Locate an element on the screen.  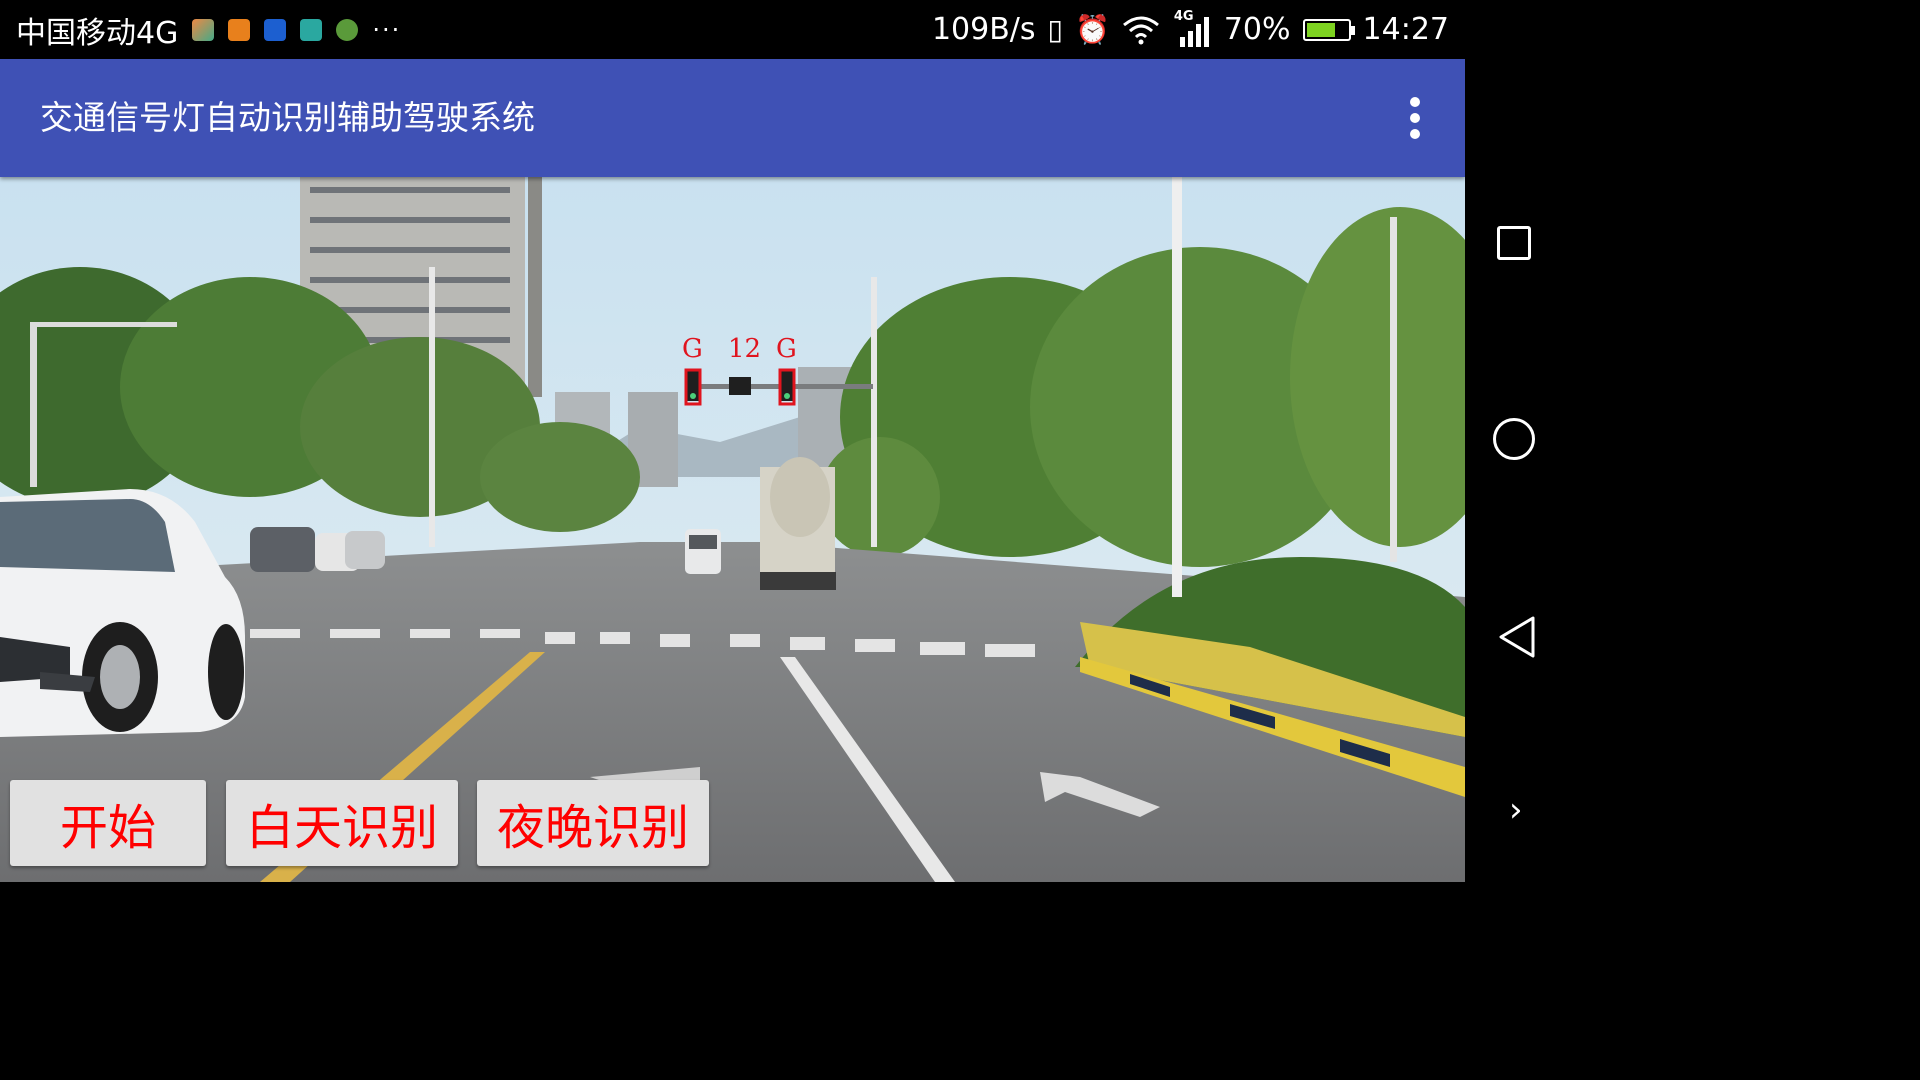
alarm-icon: ⏰ is located at coordinates (1092, 29).